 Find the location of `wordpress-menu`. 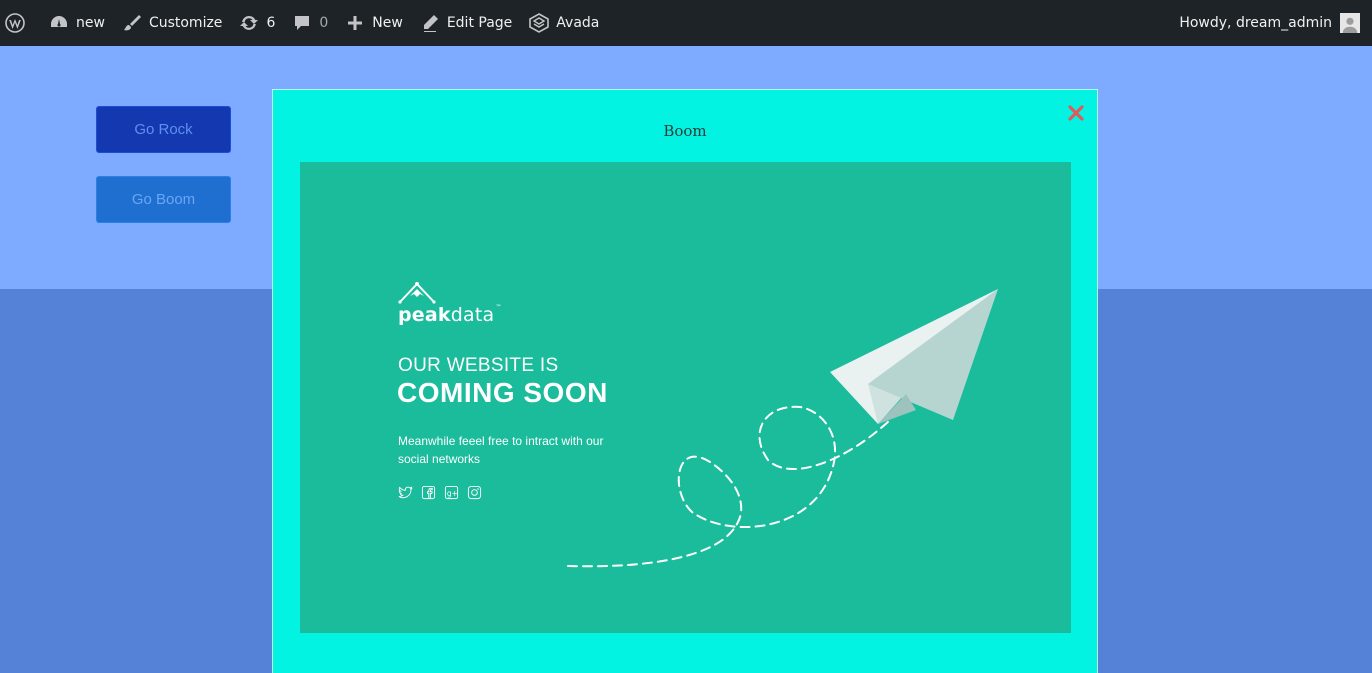

wordpress-menu is located at coordinates (20, 23).